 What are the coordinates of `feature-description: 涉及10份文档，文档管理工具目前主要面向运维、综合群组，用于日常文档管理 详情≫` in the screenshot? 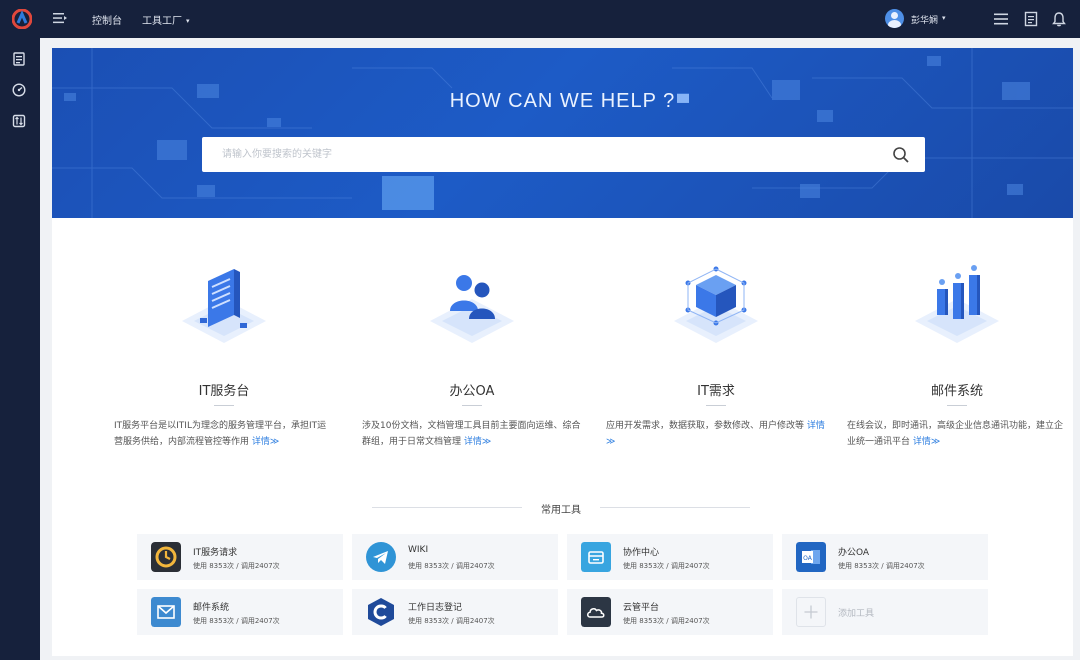 It's located at (472, 434).